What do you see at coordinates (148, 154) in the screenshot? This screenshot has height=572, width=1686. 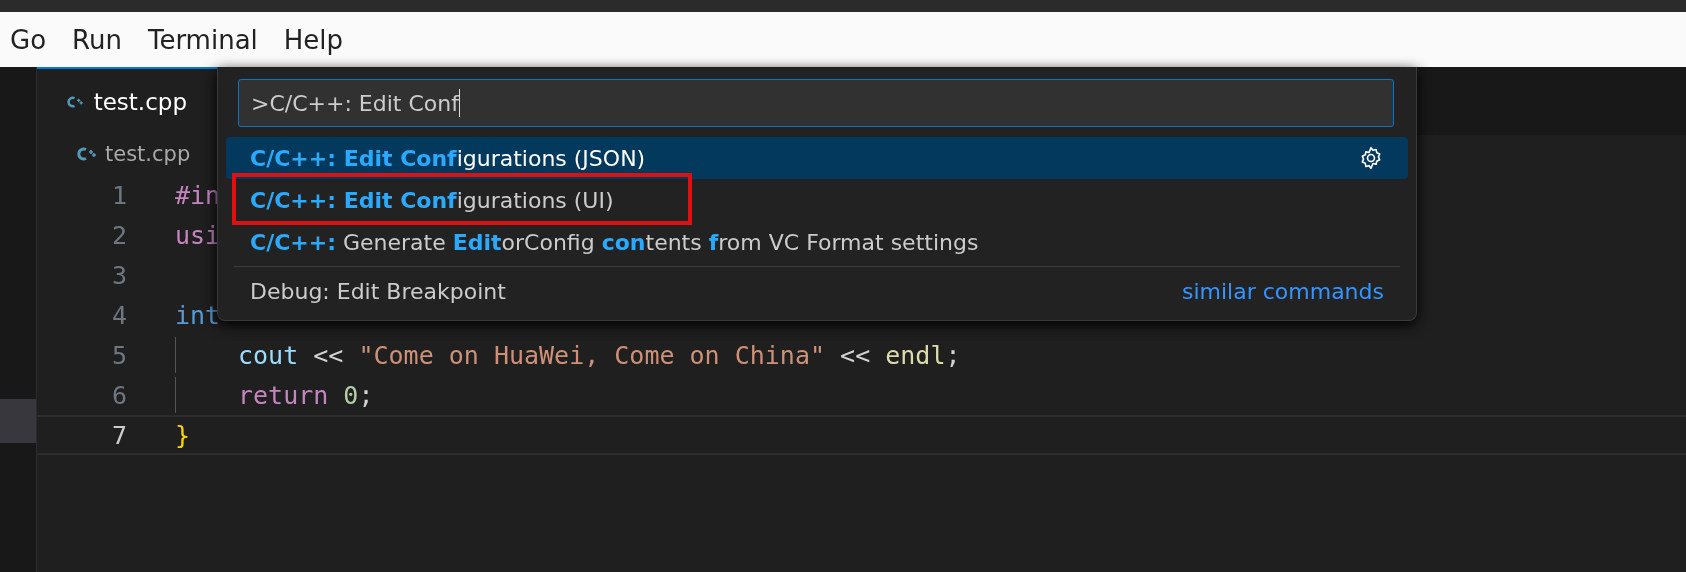 I see `breadcrumb-item: test.cpp` at bounding box center [148, 154].